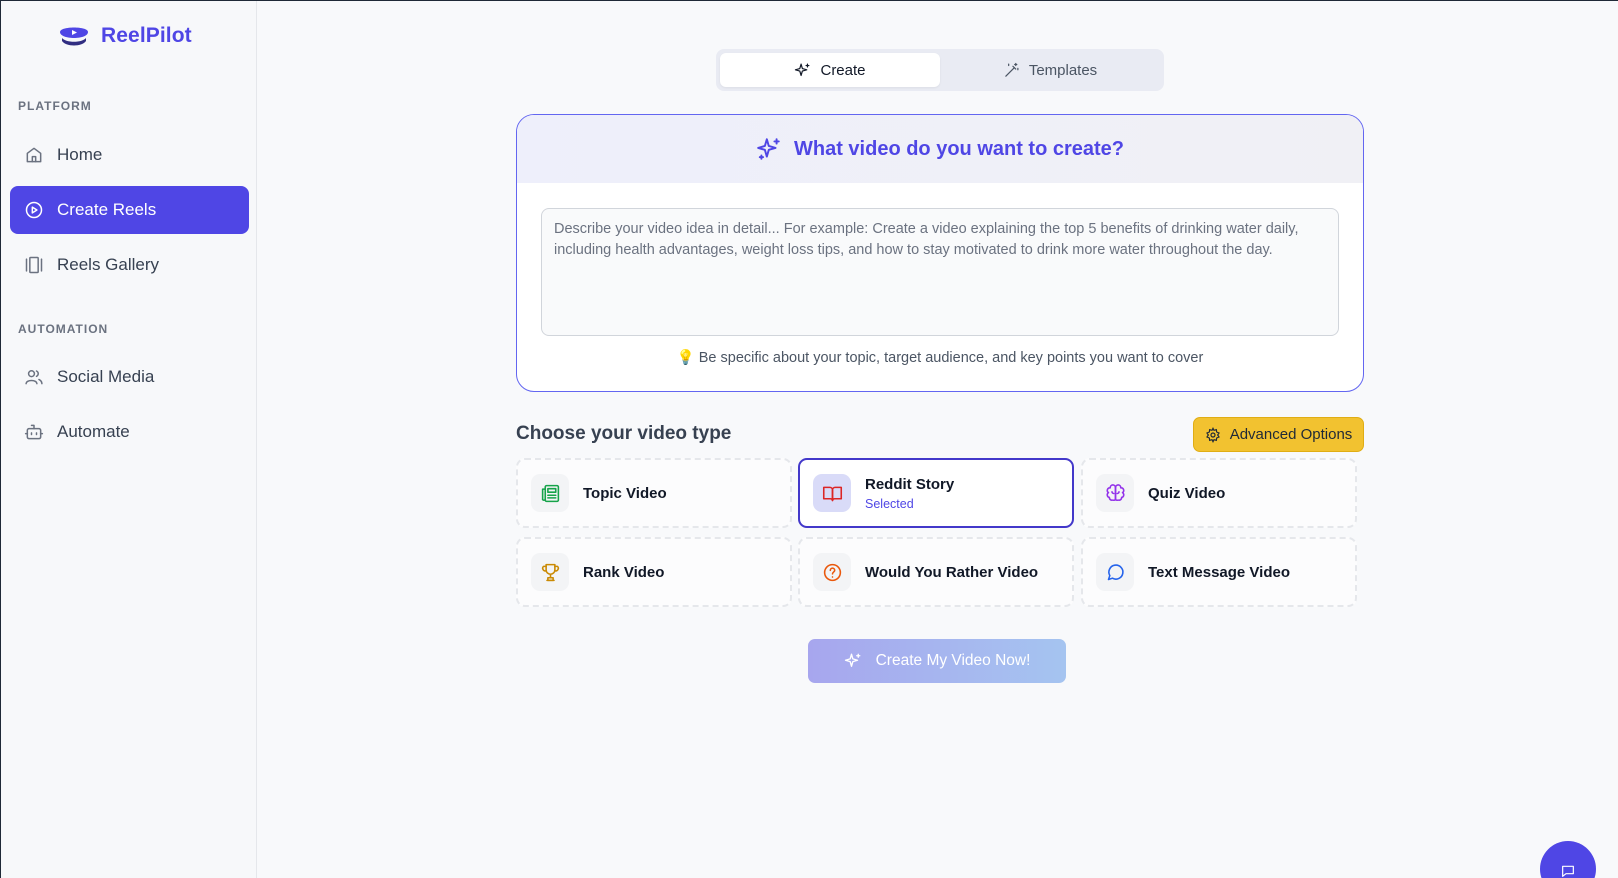 The width and height of the screenshot is (1618, 878). I want to click on video-type-rank: Rank Video, so click(654, 572).